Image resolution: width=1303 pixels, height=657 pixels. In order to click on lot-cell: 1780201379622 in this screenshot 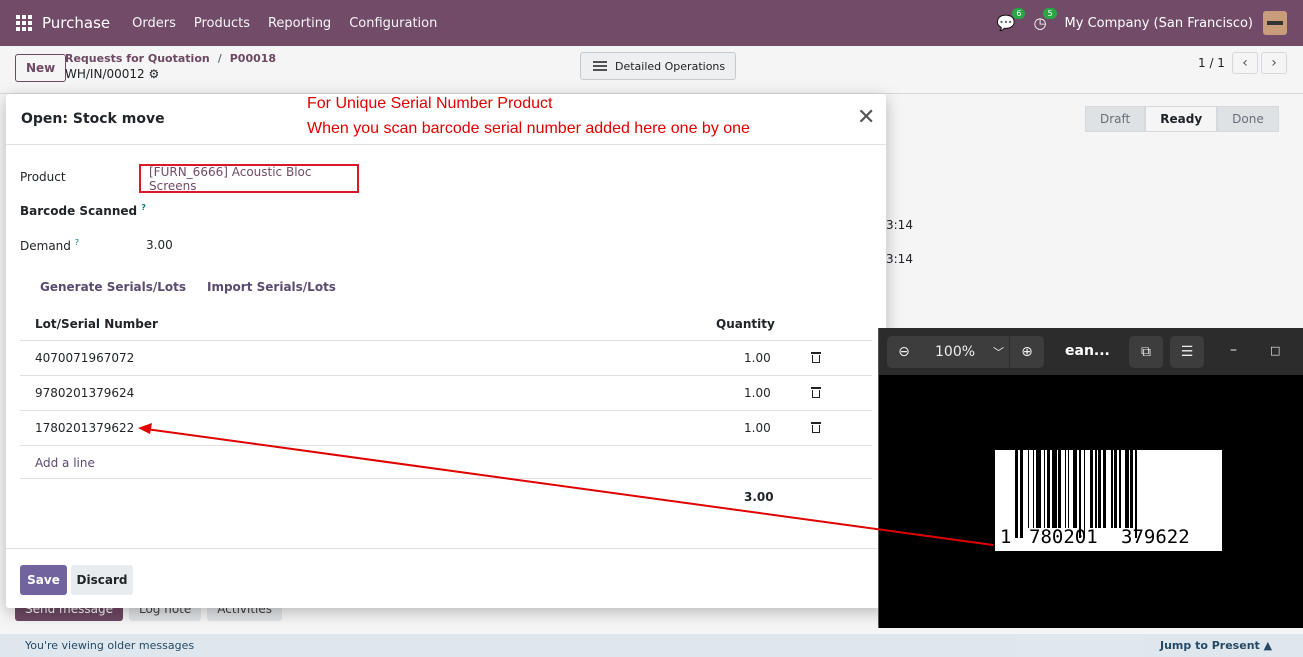, I will do `click(84, 428)`.